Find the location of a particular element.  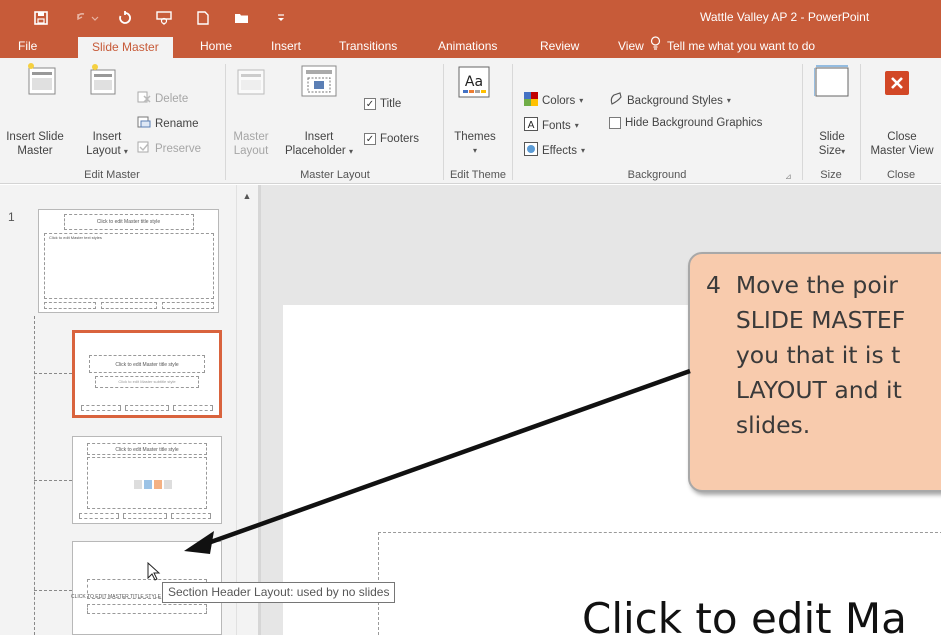

mouse-pointer-icon is located at coordinates (154, 571).